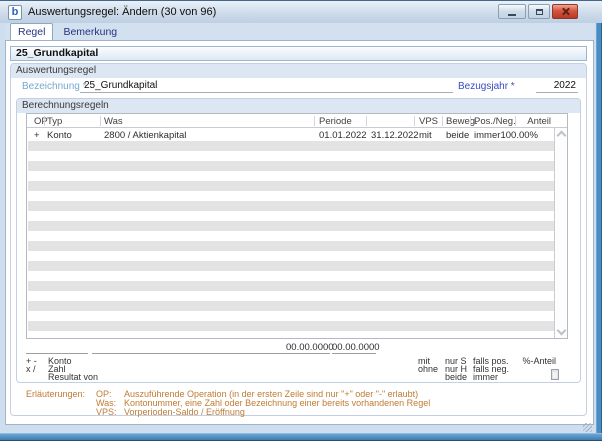  What do you see at coordinates (31, 369) in the screenshot?
I see `legend-op-symbols-2: x /` at bounding box center [31, 369].